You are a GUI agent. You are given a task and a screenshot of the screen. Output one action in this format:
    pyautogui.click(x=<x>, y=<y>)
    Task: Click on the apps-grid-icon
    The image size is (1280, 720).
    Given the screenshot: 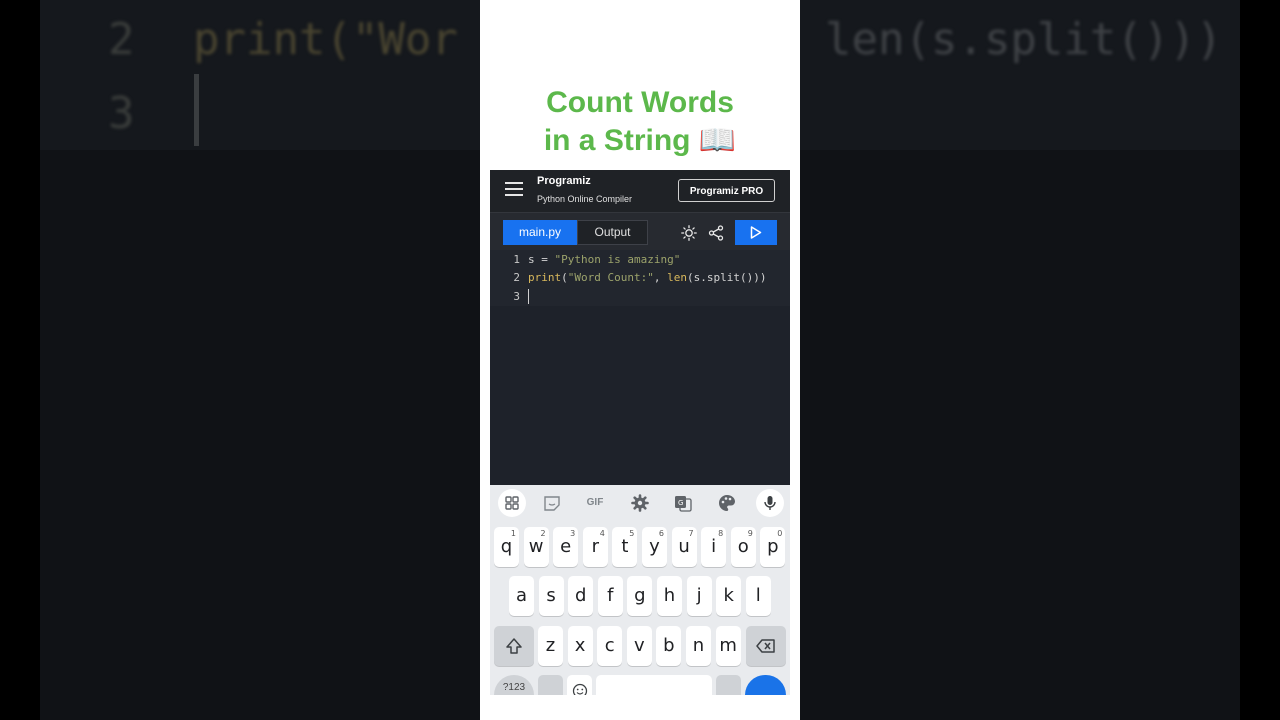 What is the action you would take?
    pyautogui.click(x=512, y=503)
    